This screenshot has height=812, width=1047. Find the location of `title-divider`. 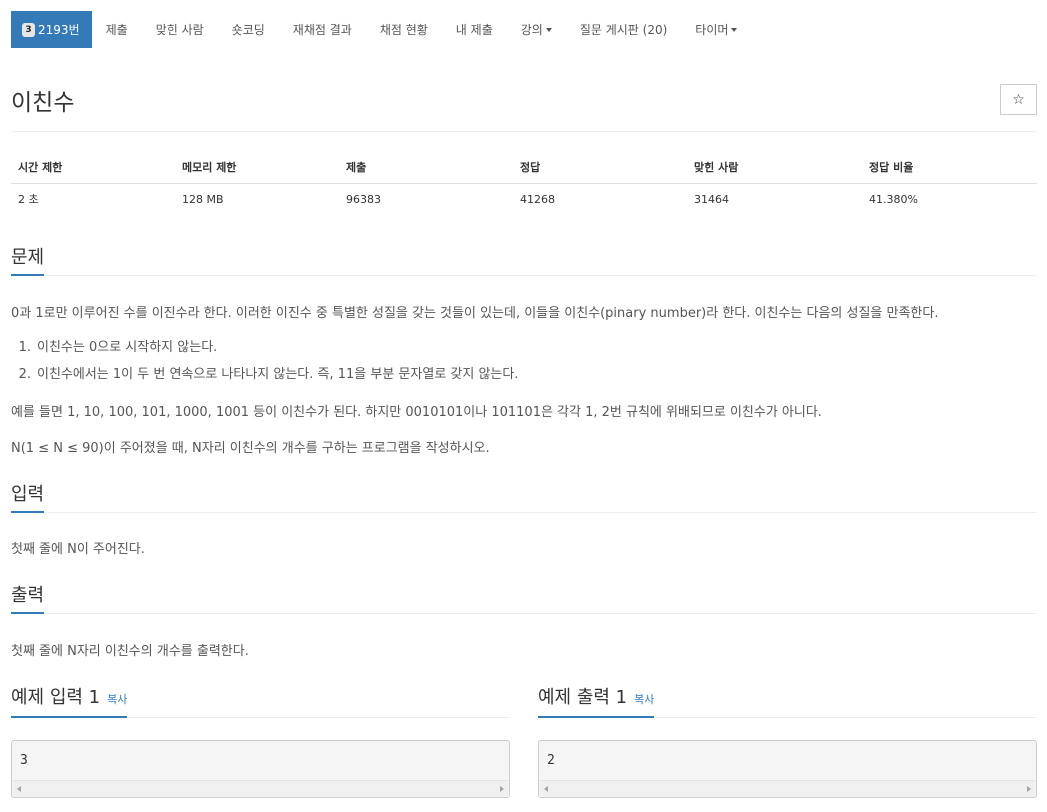

title-divider is located at coordinates (524, 131).